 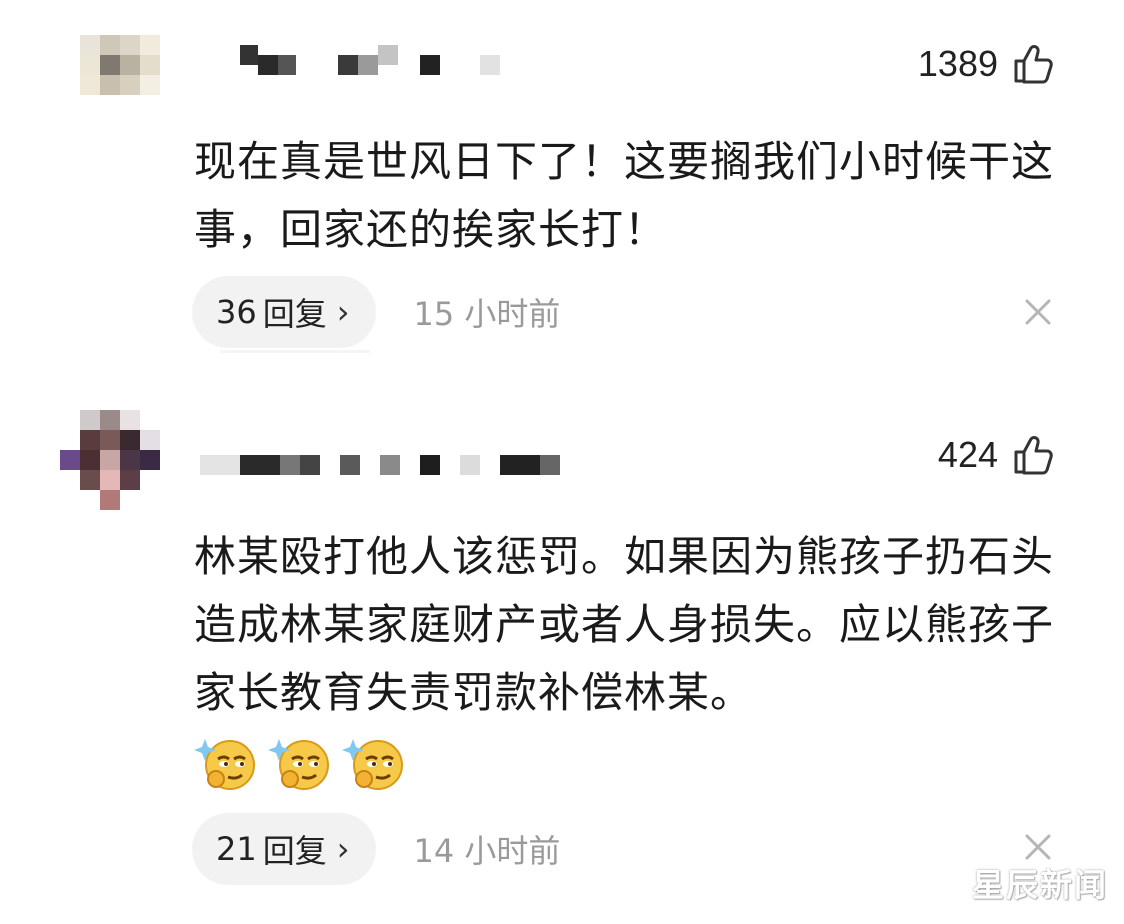 What do you see at coordinates (957, 63) in the screenshot?
I see `like-count: 1389` at bounding box center [957, 63].